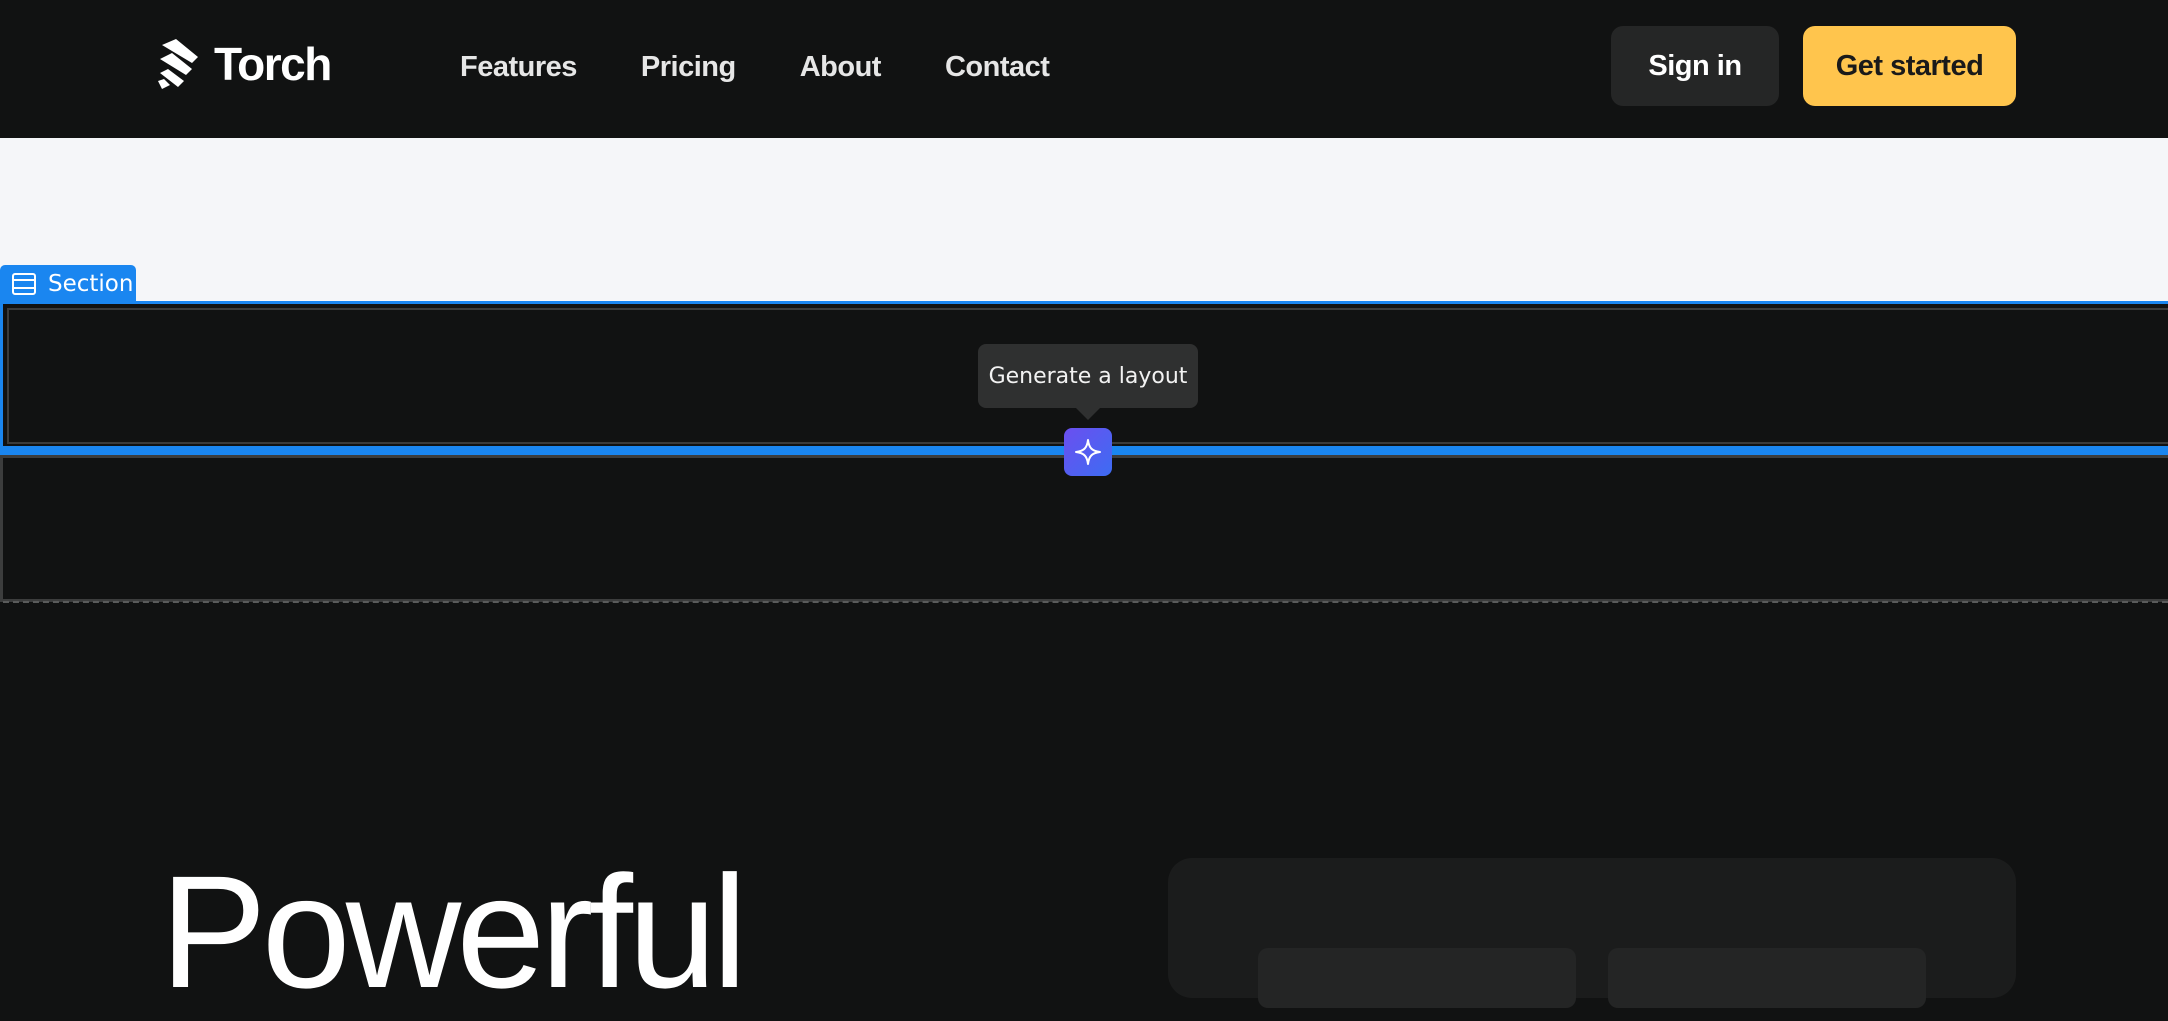 The height and width of the screenshot is (1021, 2168). I want to click on hero-title: Powerful, so click(453, 931).